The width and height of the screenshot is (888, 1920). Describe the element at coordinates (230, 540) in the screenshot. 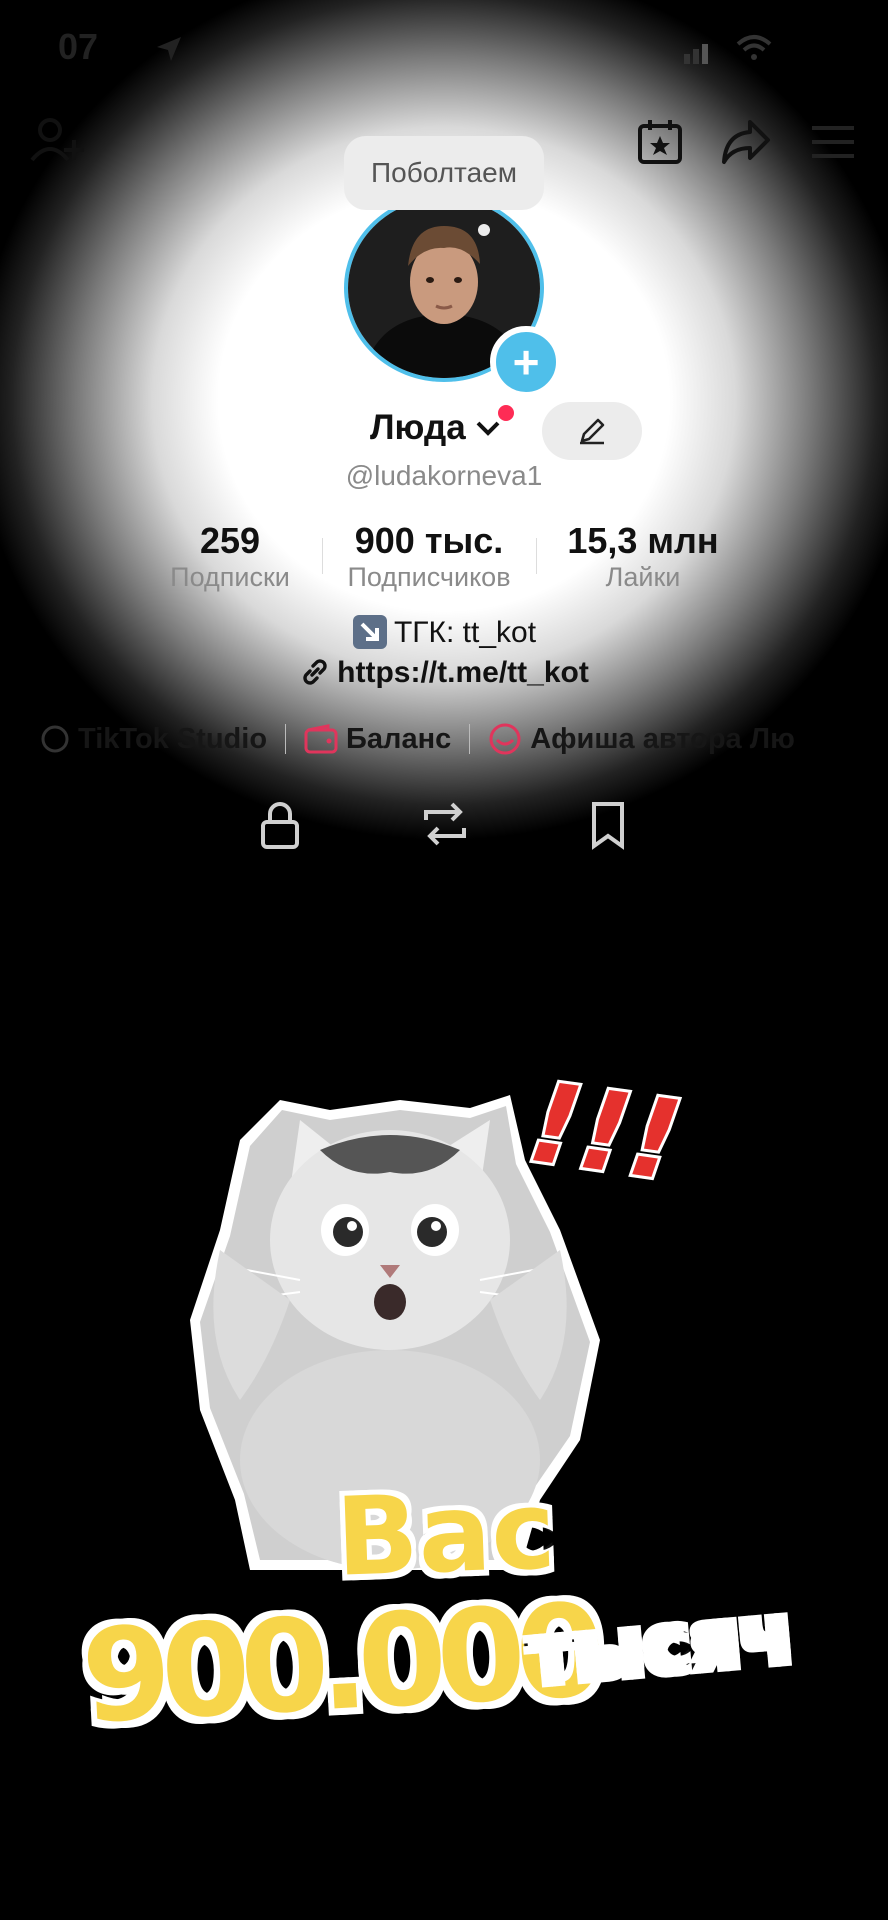

I see `stat-value: 259` at that location.